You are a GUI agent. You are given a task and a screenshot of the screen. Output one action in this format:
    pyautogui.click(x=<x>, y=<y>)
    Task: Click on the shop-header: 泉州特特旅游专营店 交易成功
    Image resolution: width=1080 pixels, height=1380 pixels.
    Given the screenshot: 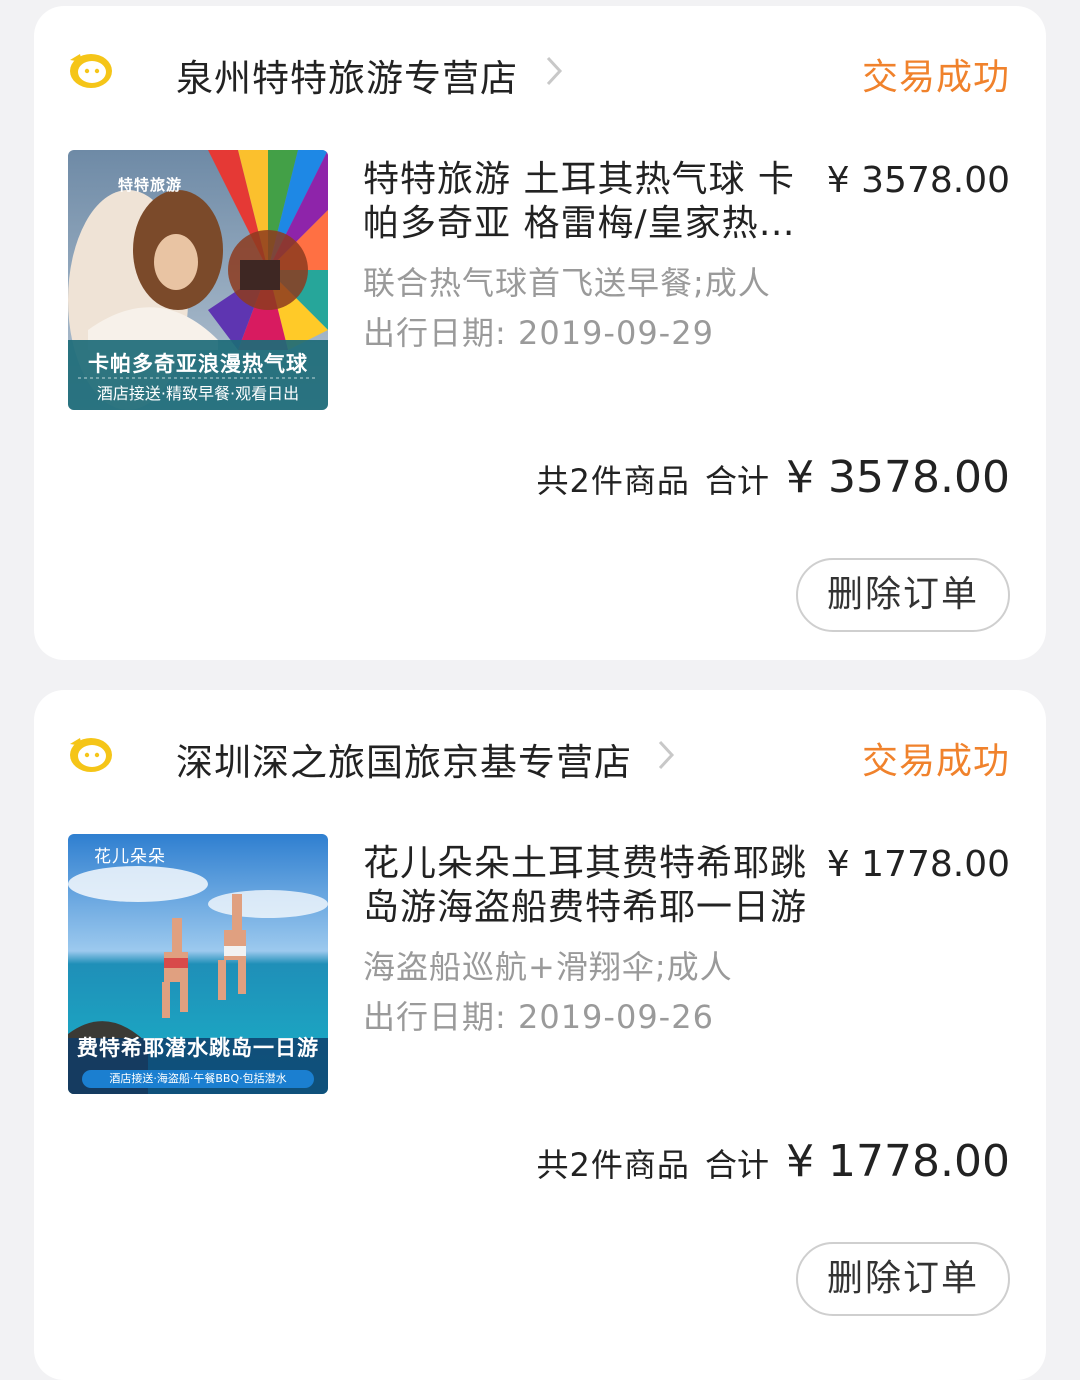 What is the action you would take?
    pyautogui.click(x=539, y=74)
    